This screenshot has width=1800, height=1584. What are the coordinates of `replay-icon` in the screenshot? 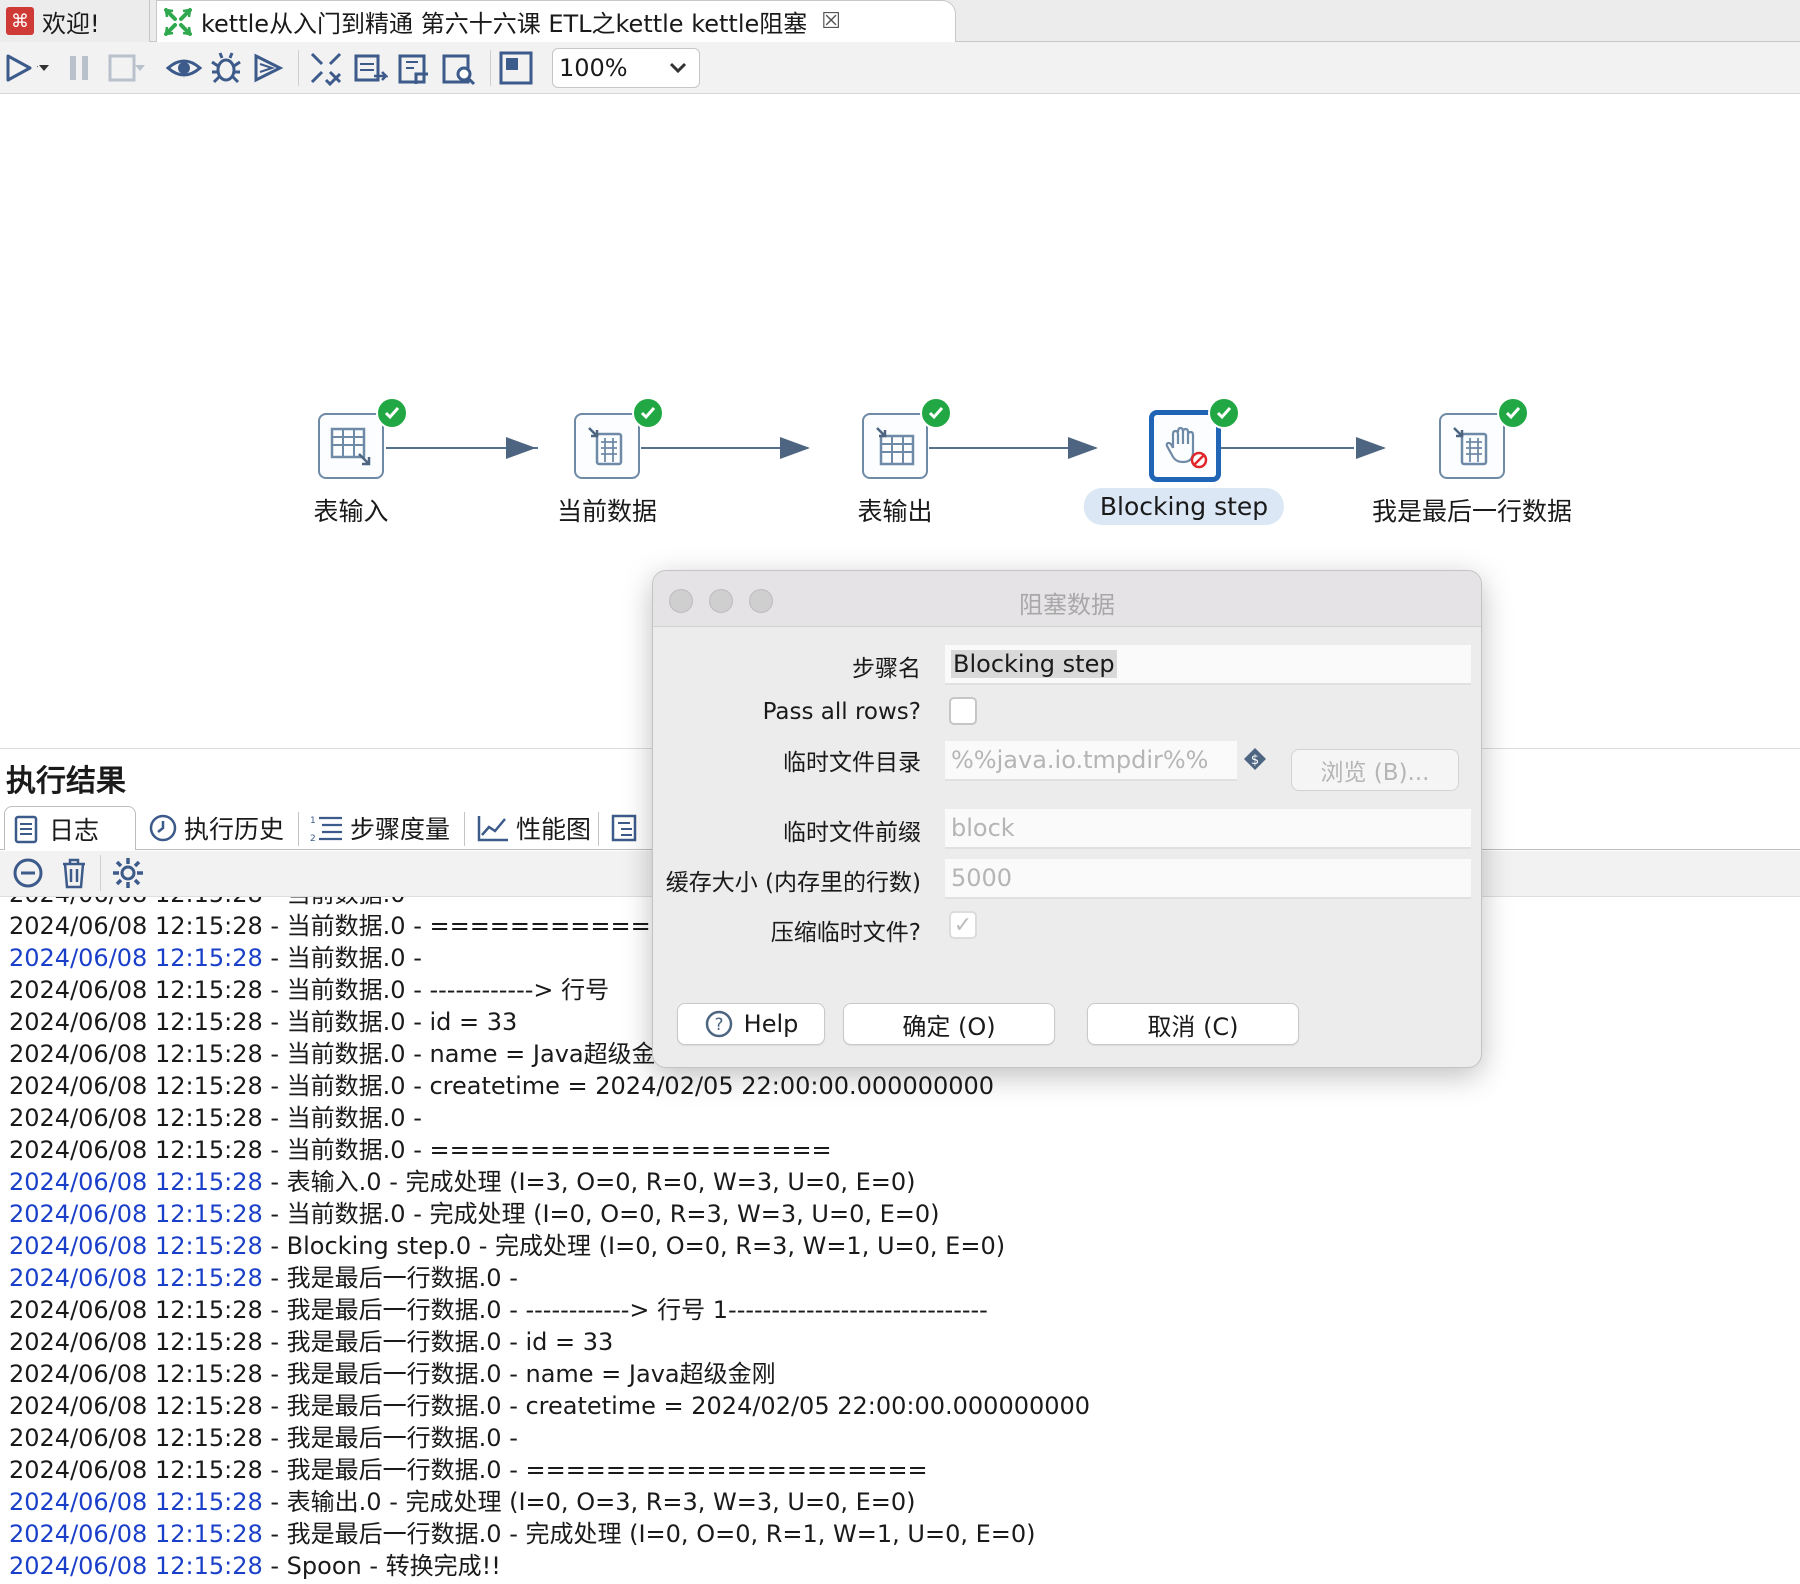 It's located at (268, 68).